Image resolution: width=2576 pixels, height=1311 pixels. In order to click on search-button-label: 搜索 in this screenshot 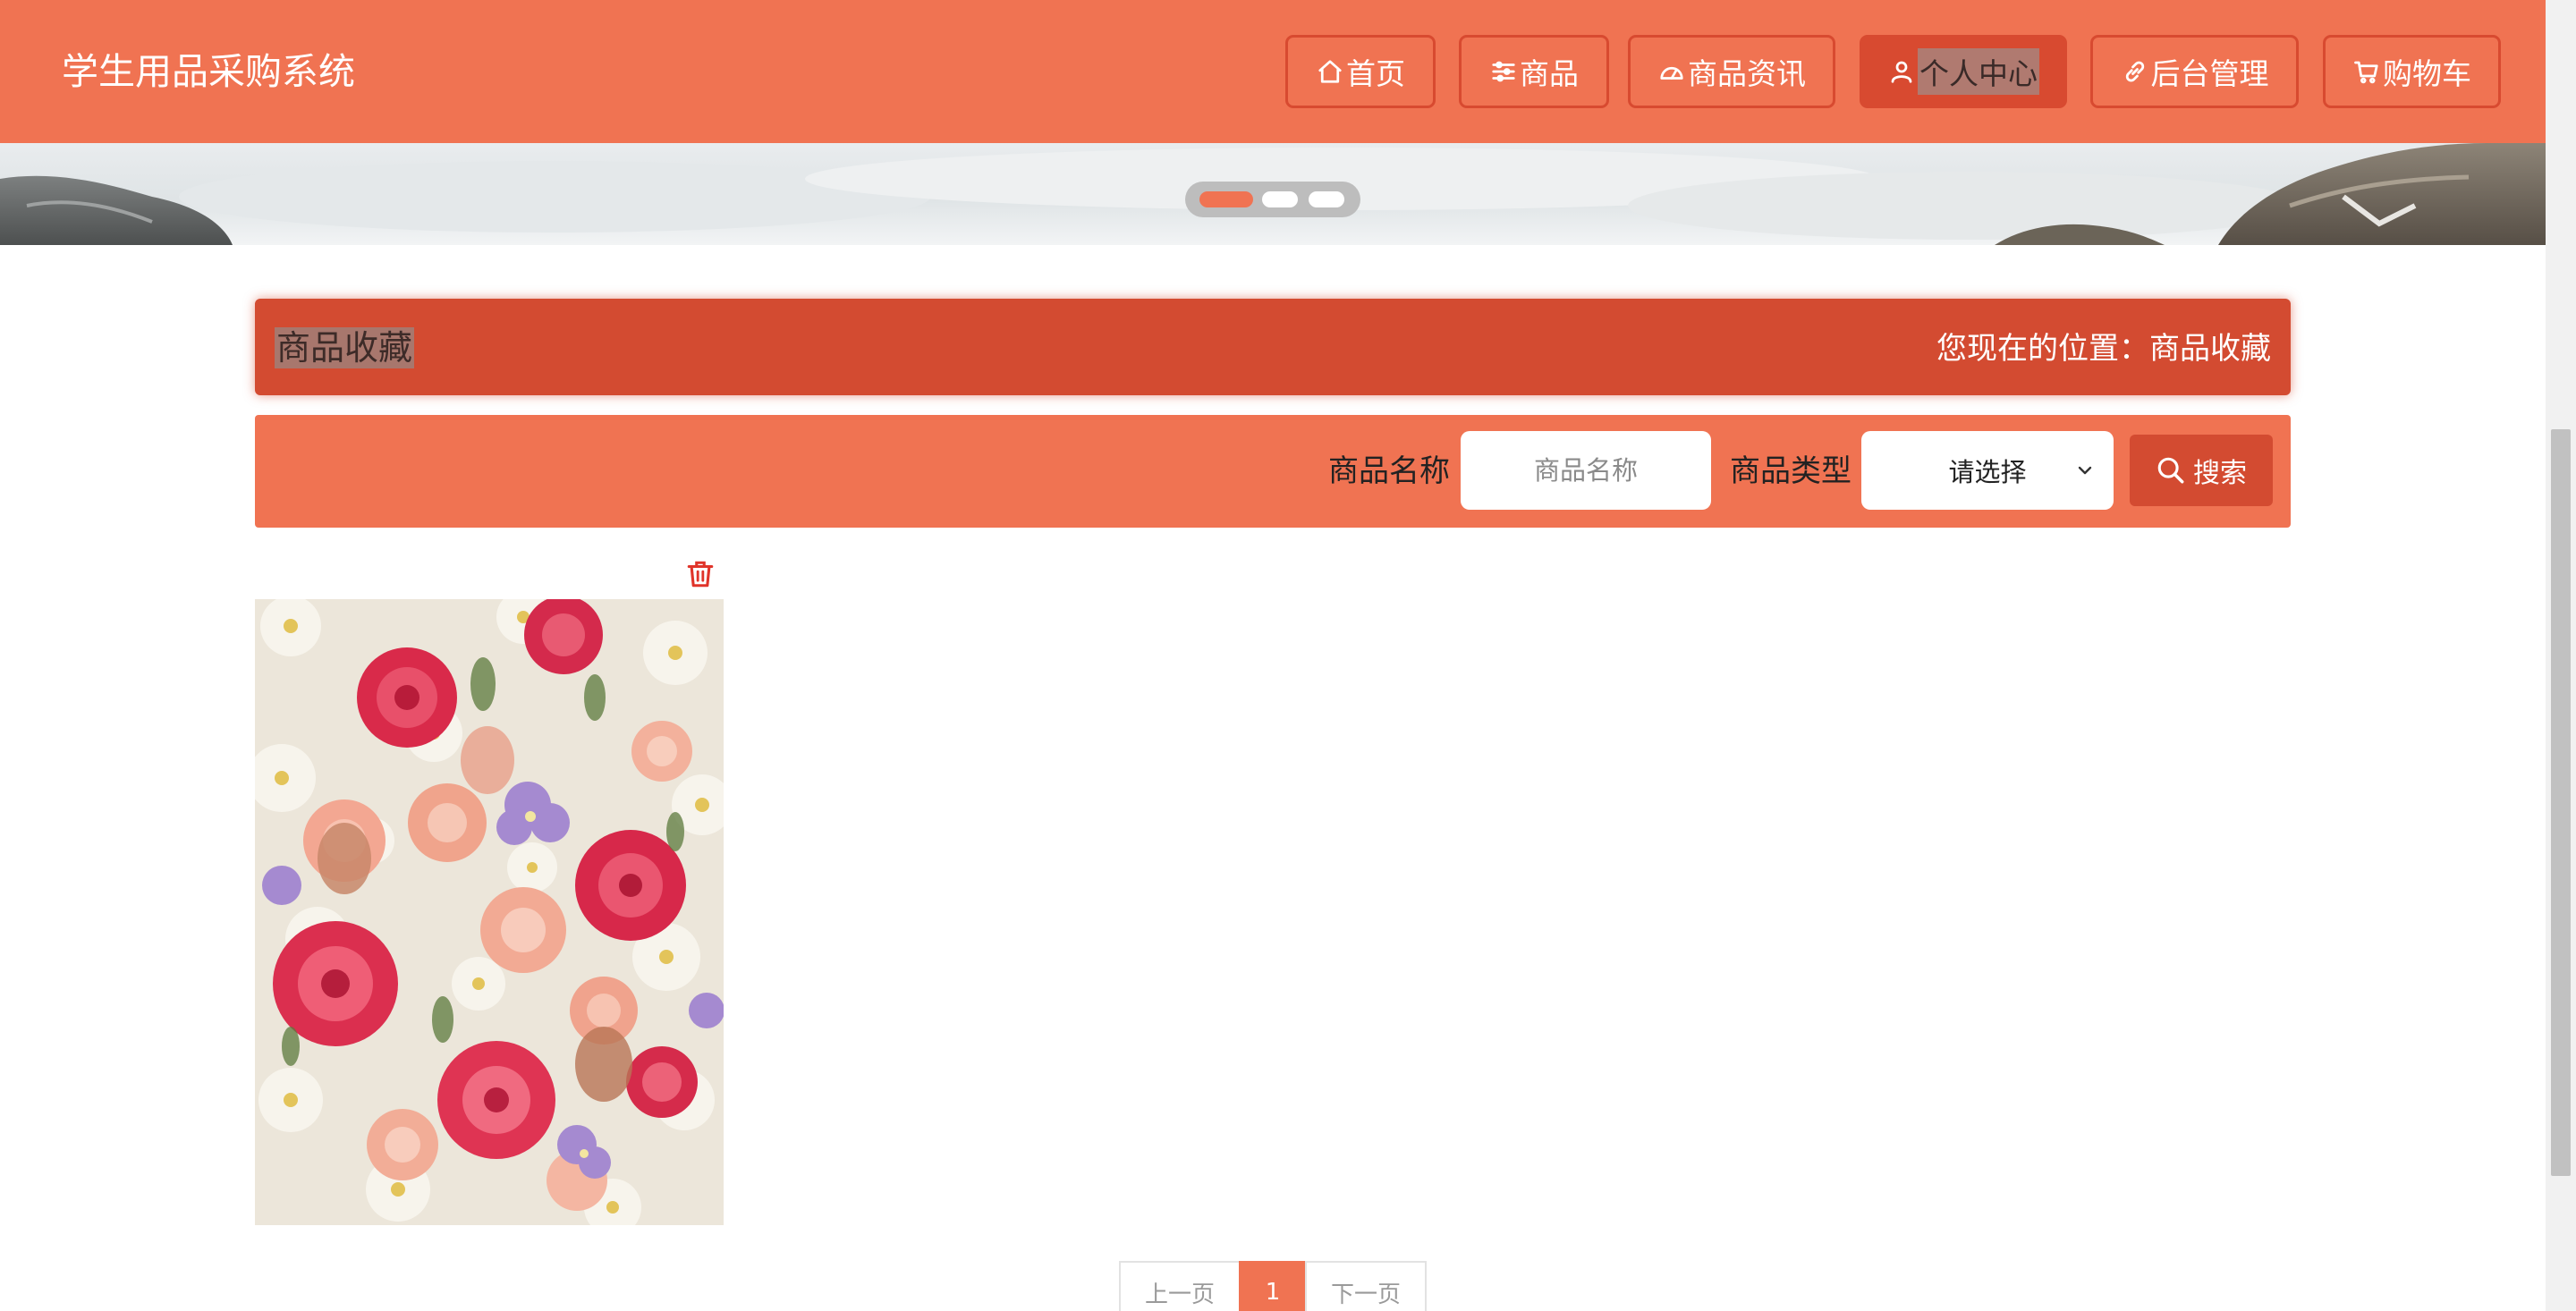, I will do `click(2220, 473)`.